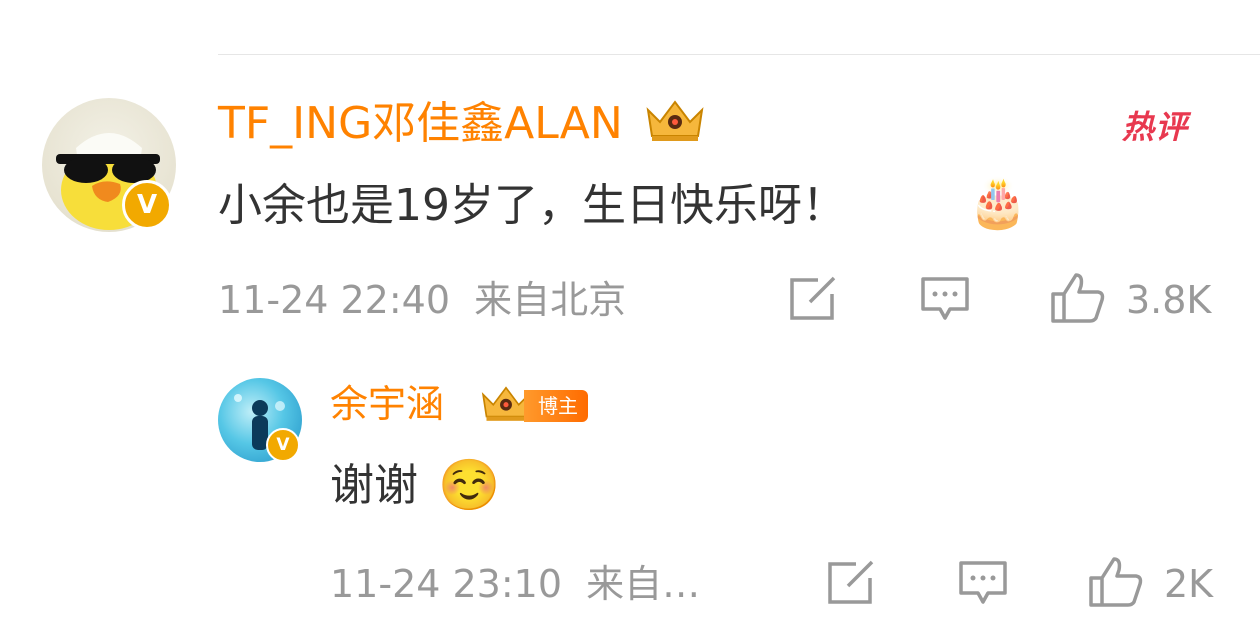 The image size is (1260, 644). What do you see at coordinates (422, 300) in the screenshot?
I see `comment-meta: 11-24 22:40 来自北京` at bounding box center [422, 300].